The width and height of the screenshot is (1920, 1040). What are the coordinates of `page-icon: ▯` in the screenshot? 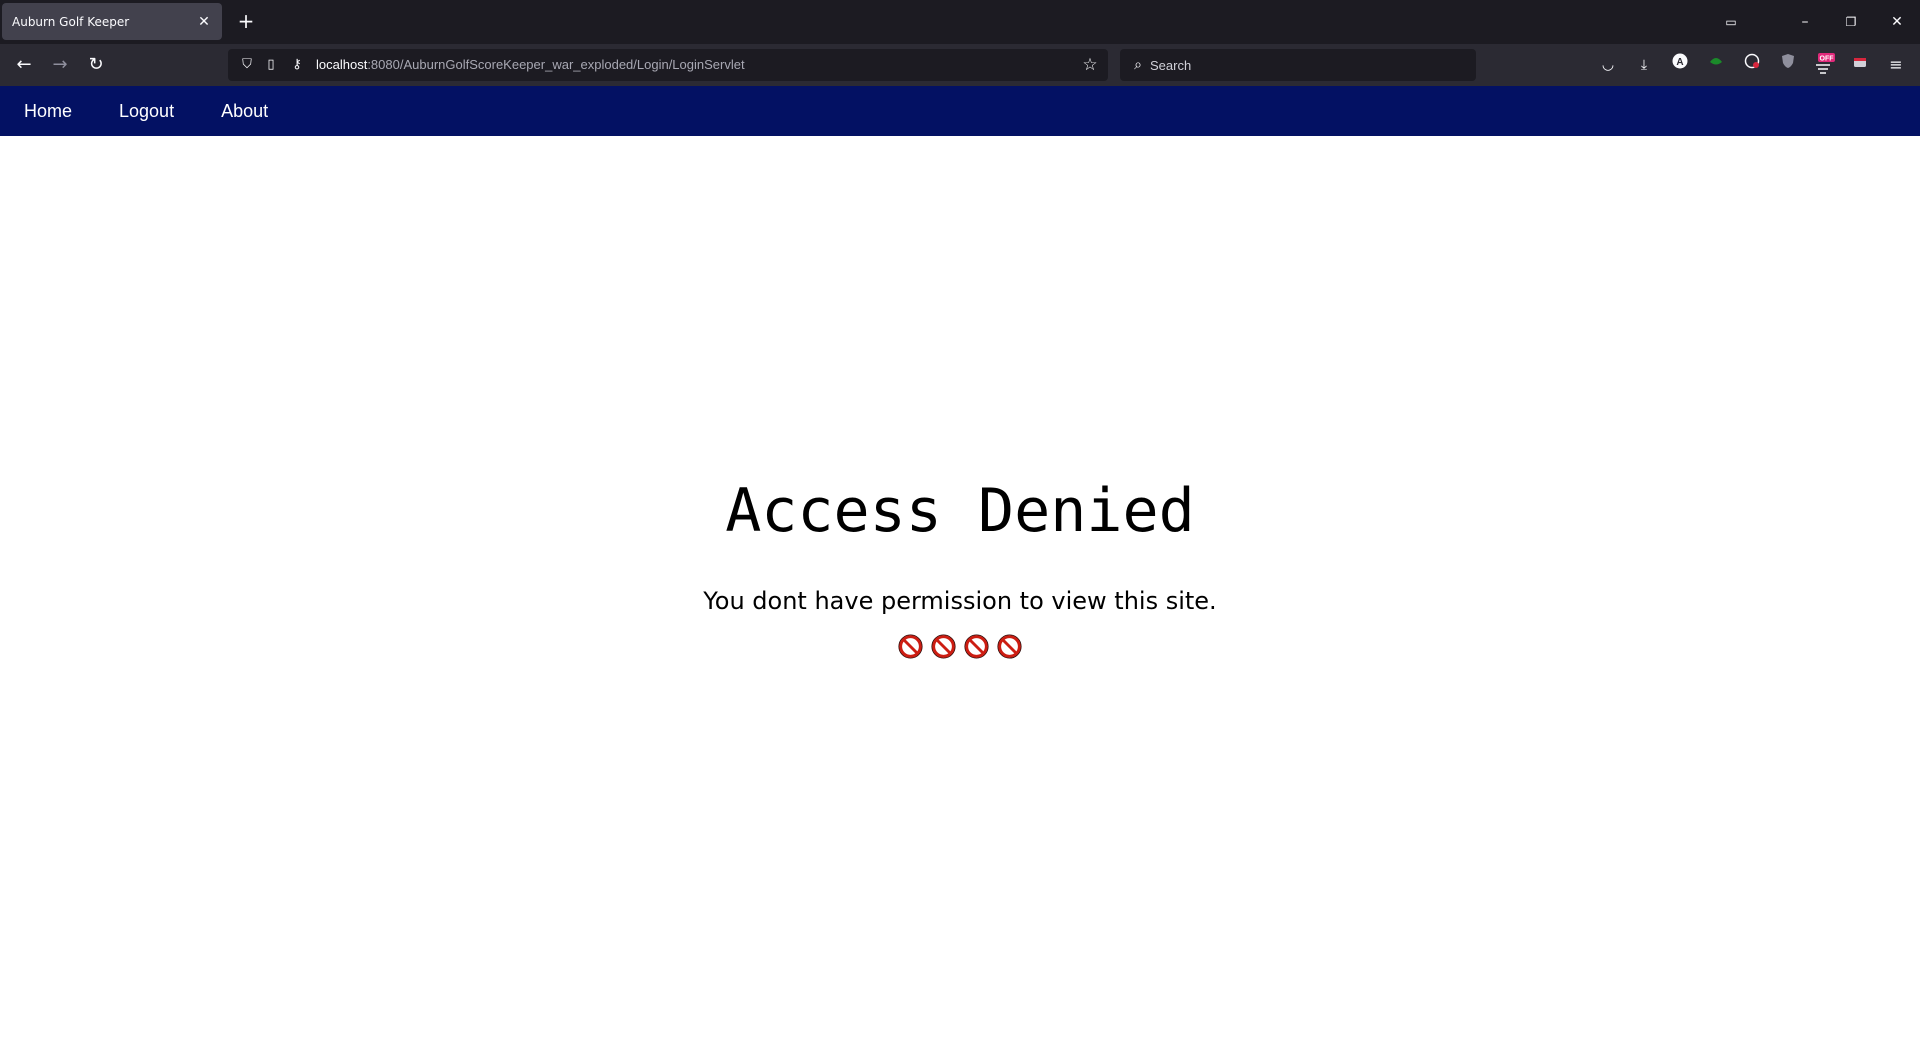 It's located at (271, 65).